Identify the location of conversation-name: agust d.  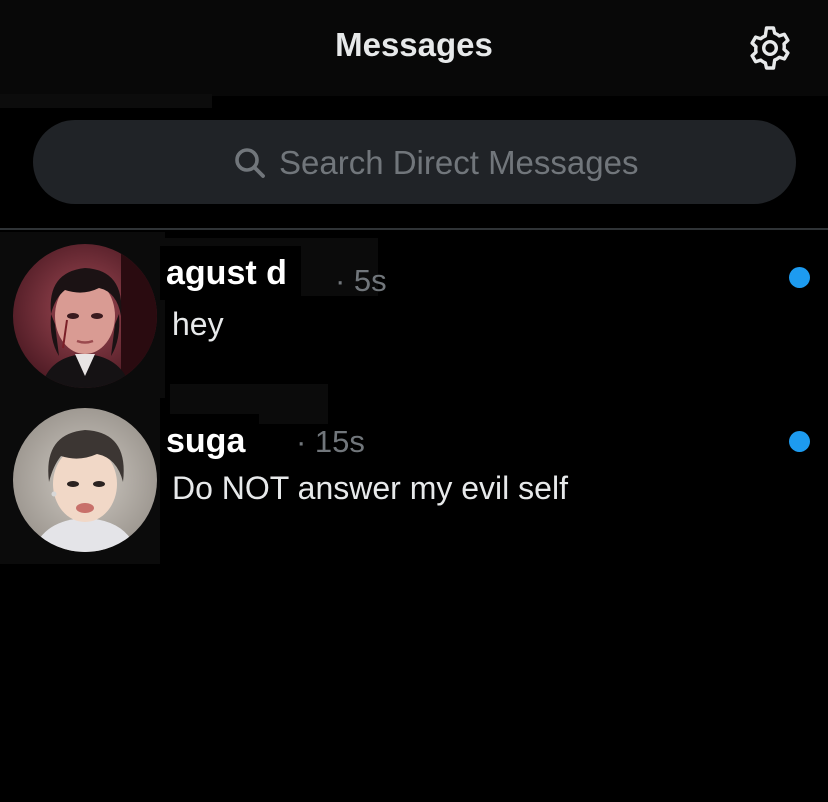
(230, 273).